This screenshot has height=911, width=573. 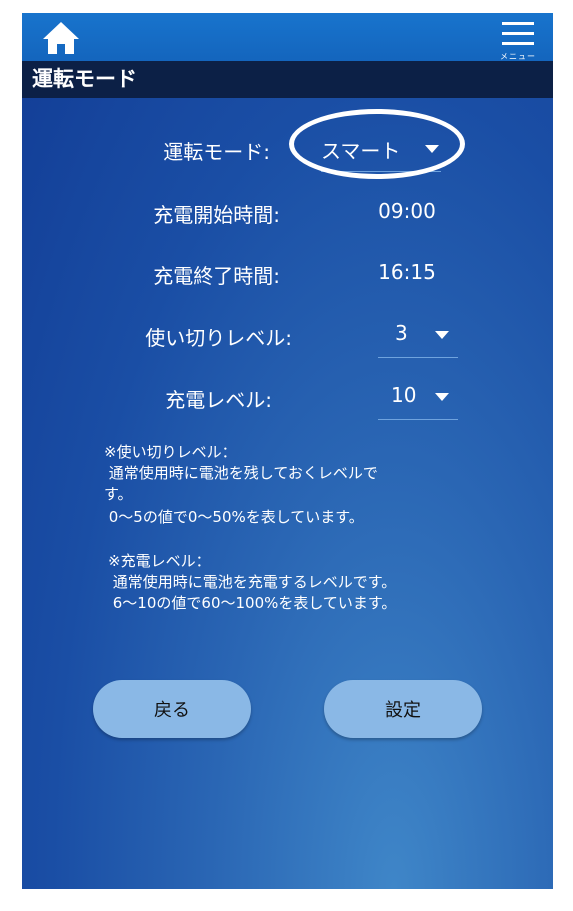 What do you see at coordinates (403, 709) in the screenshot?
I see `set-button: 設定` at bounding box center [403, 709].